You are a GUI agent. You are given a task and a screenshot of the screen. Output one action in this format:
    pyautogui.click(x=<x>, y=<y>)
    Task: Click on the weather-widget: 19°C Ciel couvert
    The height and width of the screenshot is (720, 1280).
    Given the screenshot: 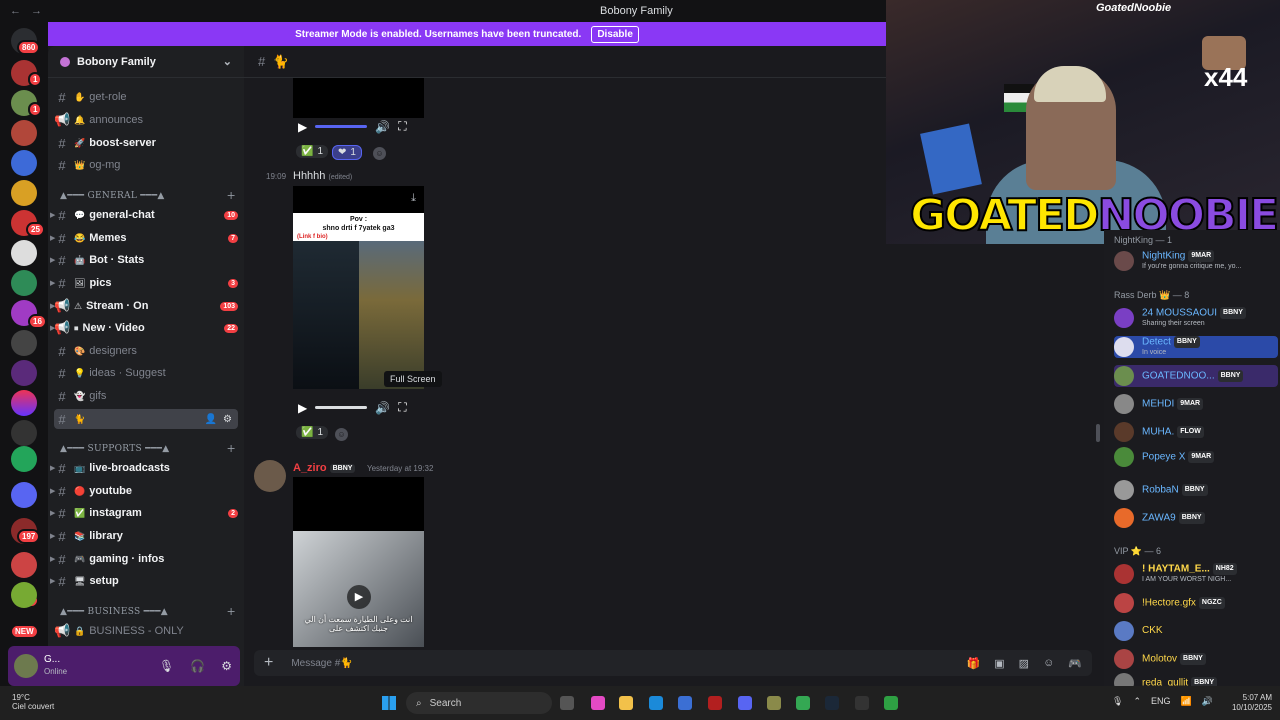 What is the action you would take?
    pyautogui.click(x=33, y=702)
    